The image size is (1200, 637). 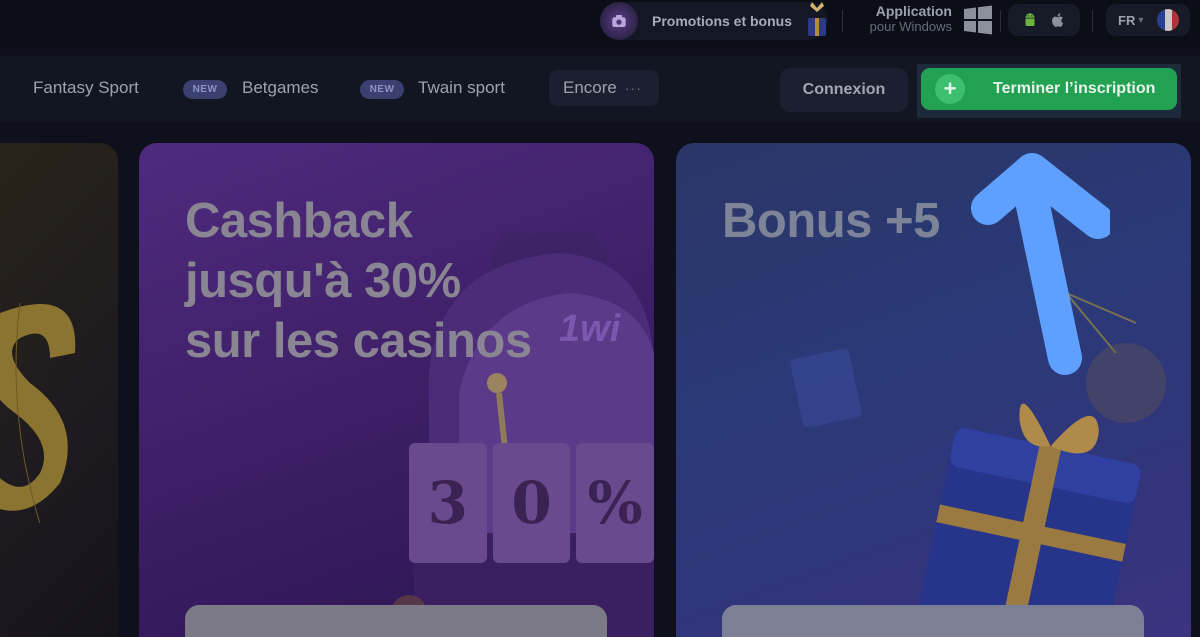 I want to click on android-icon, so click(x=1030, y=20).